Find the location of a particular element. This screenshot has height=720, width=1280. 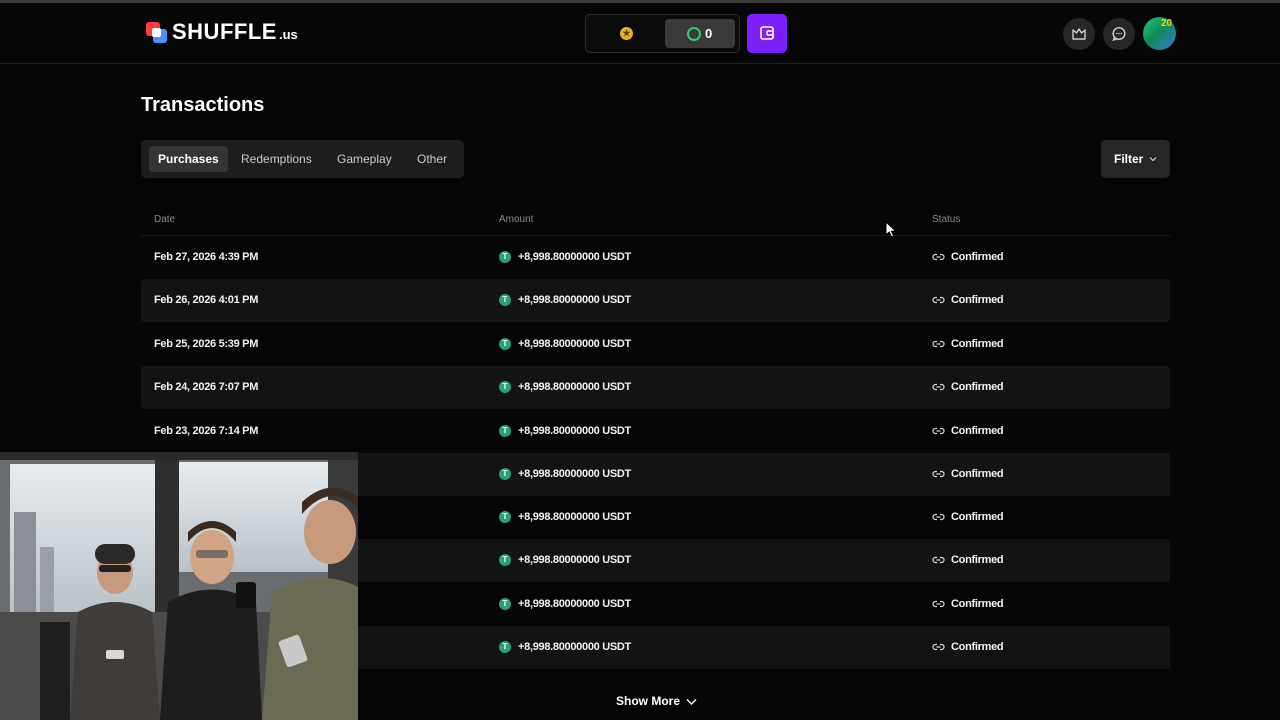

row-date: Feb 23, 2026 7:14 PM is located at coordinates (206, 431).